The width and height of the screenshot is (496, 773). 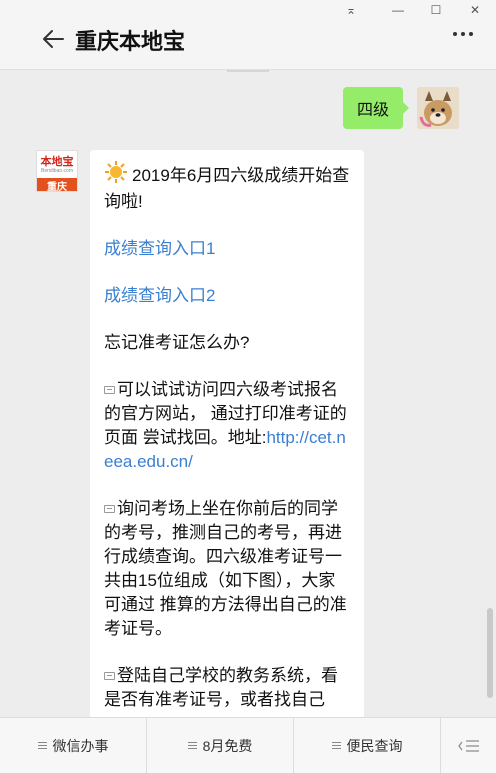 I want to click on question-text: 忘记准考证怎么办?, so click(x=177, y=342).